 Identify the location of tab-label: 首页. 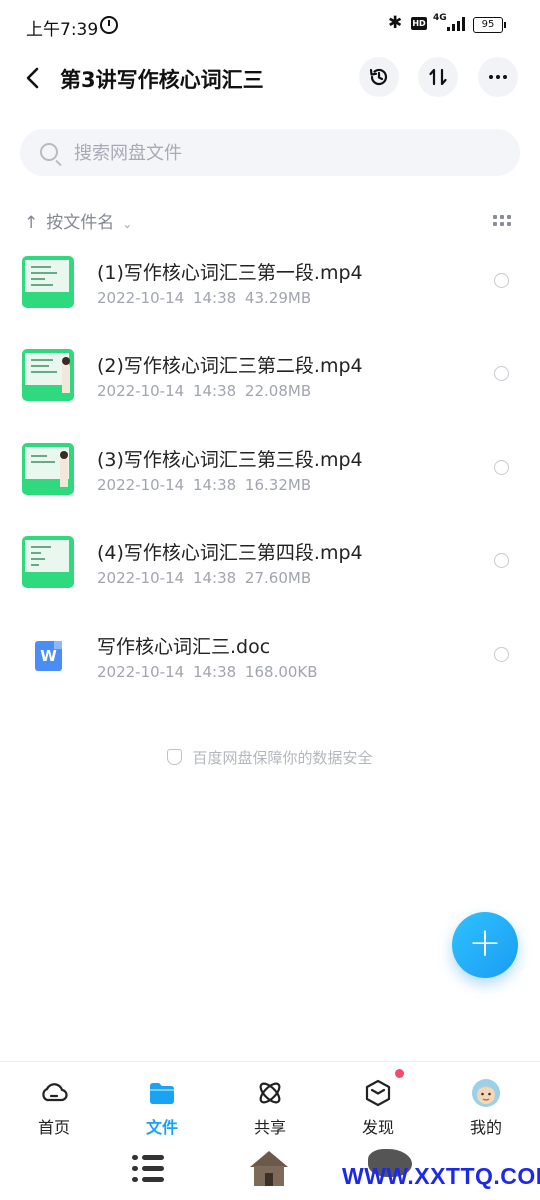
(53, 1127).